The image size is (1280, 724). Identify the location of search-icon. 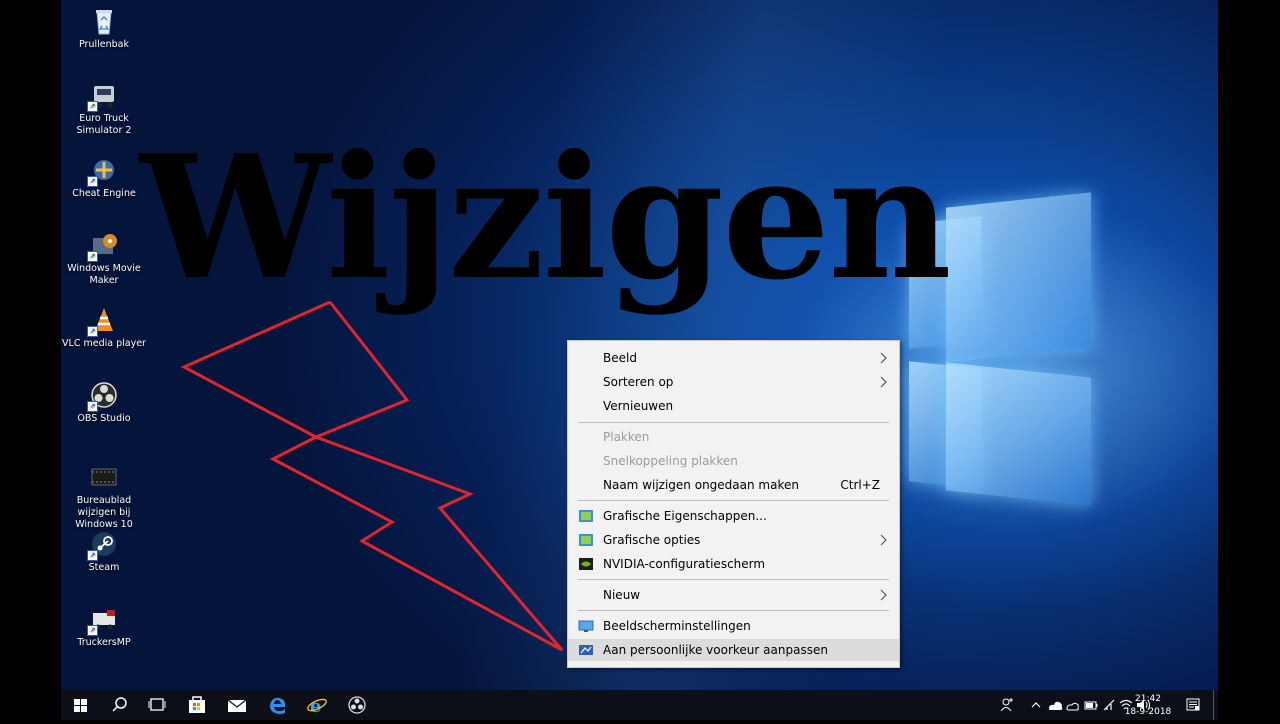
(119, 704).